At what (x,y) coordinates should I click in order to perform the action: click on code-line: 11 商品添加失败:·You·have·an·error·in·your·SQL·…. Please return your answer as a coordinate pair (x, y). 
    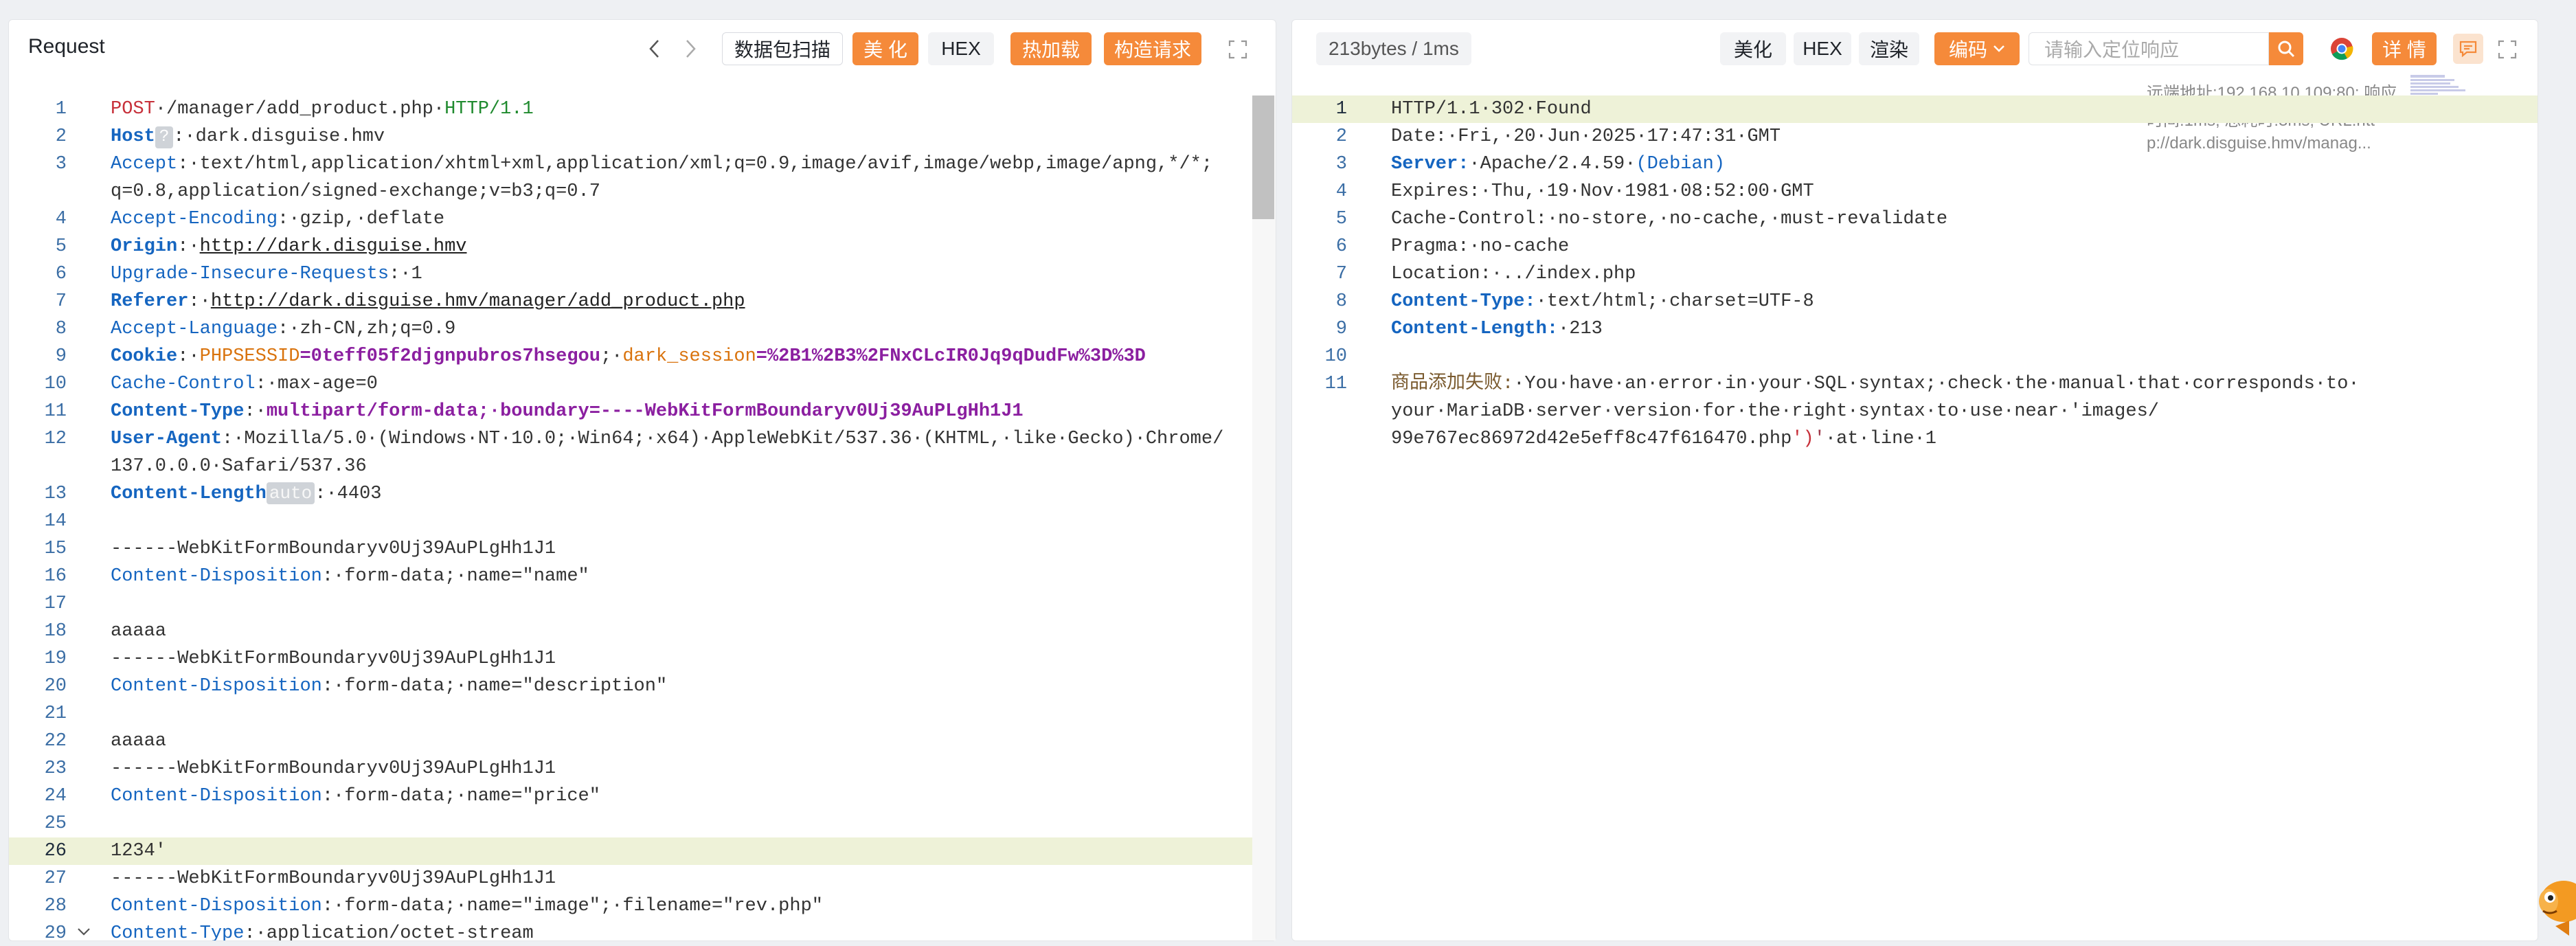
    Looking at the image, I should click on (1915, 384).